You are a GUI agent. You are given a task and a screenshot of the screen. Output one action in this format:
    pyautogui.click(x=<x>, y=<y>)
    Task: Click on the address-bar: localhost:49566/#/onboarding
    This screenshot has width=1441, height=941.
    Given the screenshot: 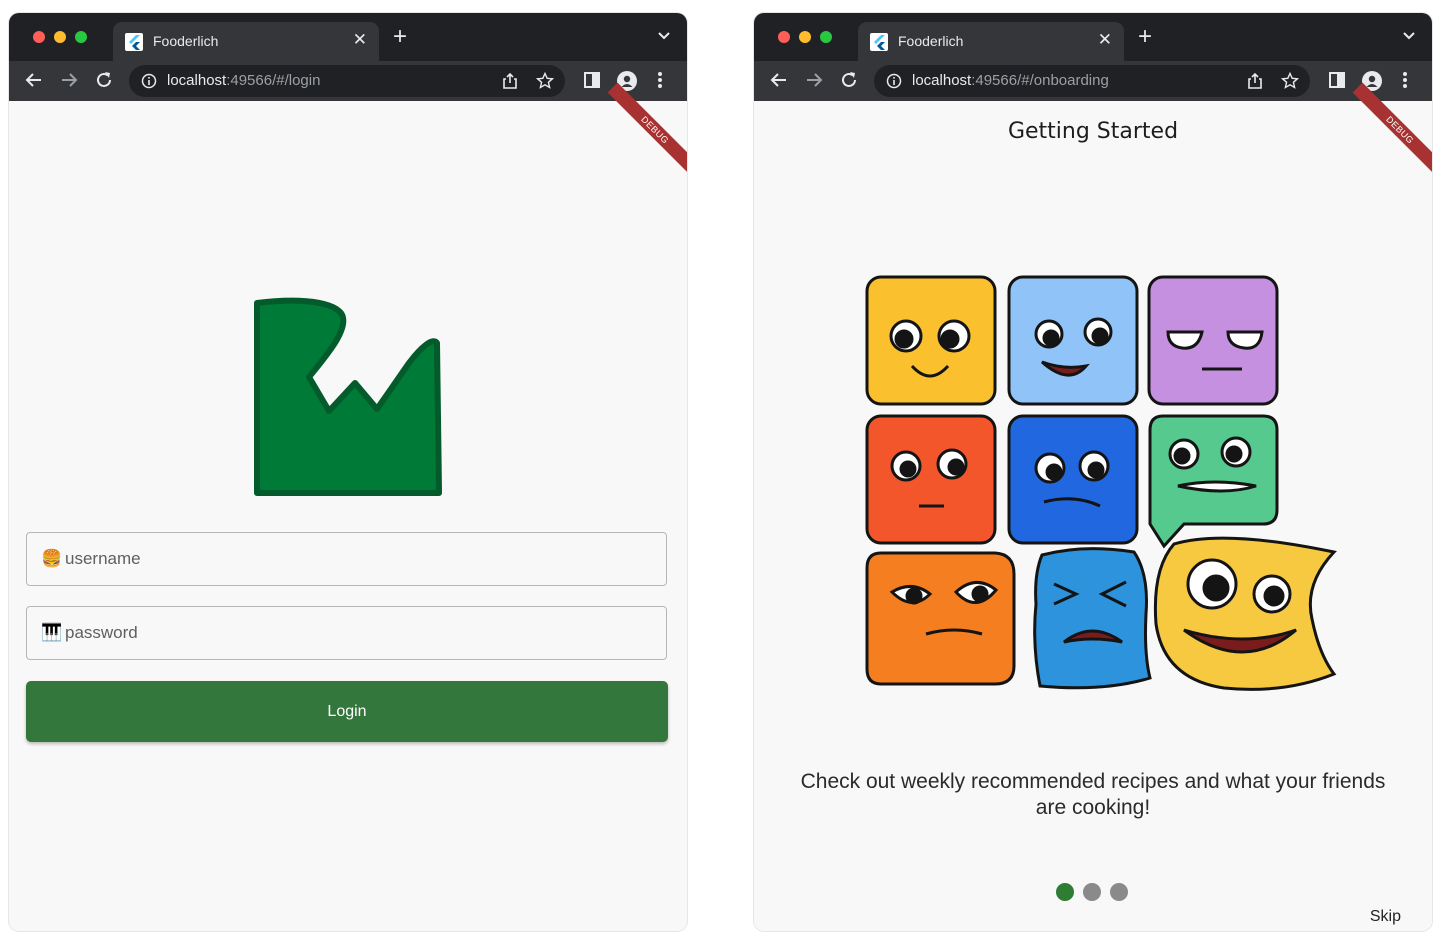 What is the action you would take?
    pyautogui.click(x=1092, y=81)
    